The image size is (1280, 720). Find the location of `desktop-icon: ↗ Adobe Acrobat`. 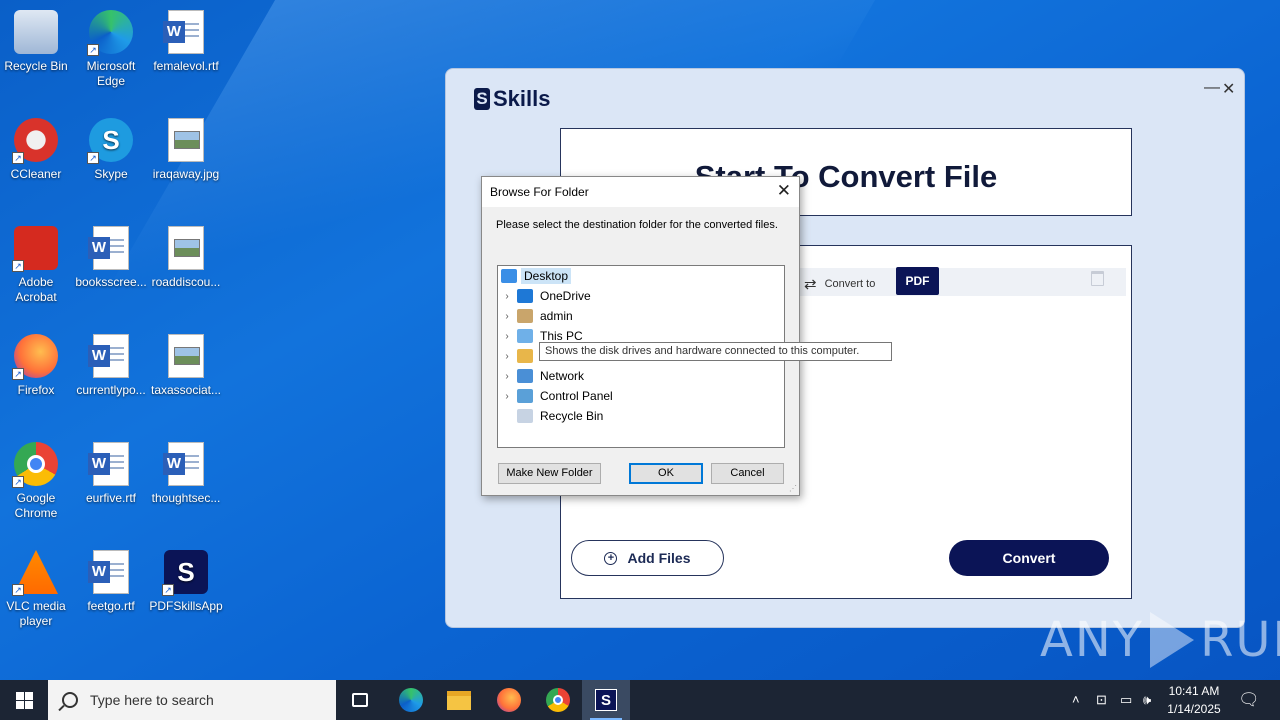

desktop-icon: ↗ Adobe Acrobat is located at coordinates (37, 264).